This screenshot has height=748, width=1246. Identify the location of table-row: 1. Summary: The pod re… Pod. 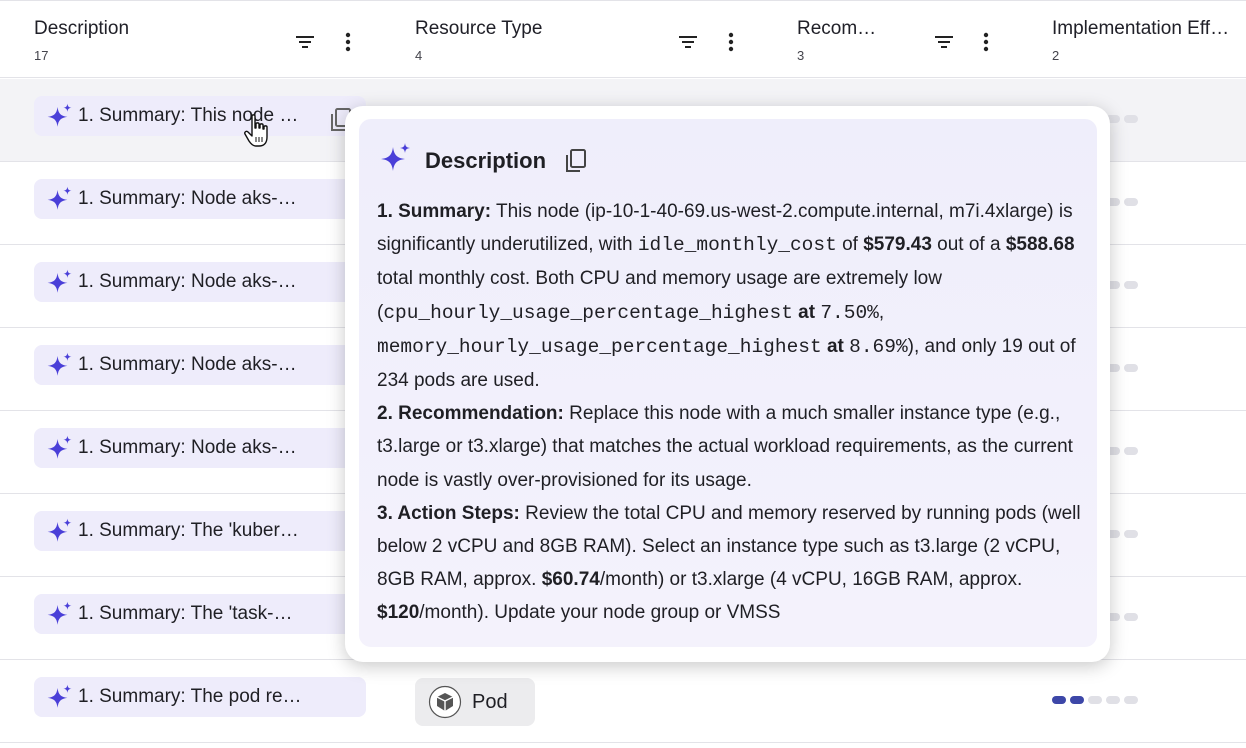
(623, 701).